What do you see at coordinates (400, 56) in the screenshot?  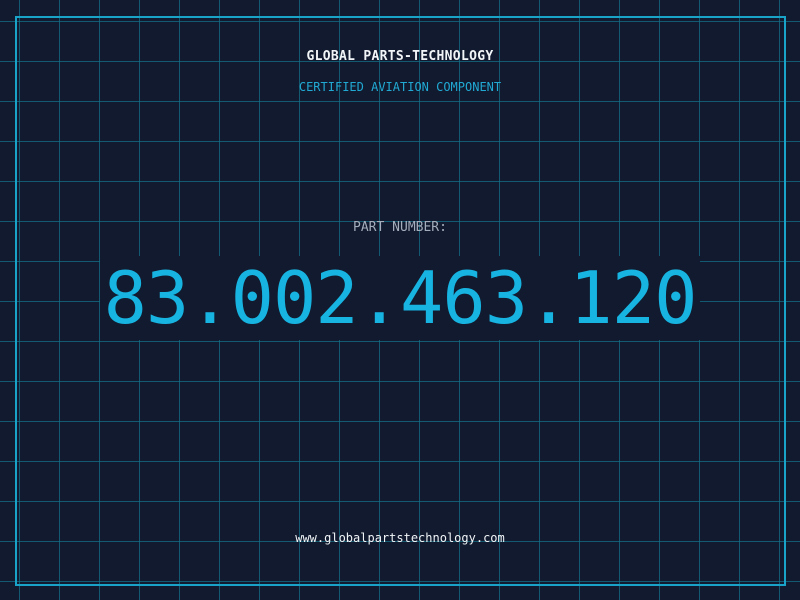 I see `company-name: GLOBAL PARTS-TECHNOLOGY` at bounding box center [400, 56].